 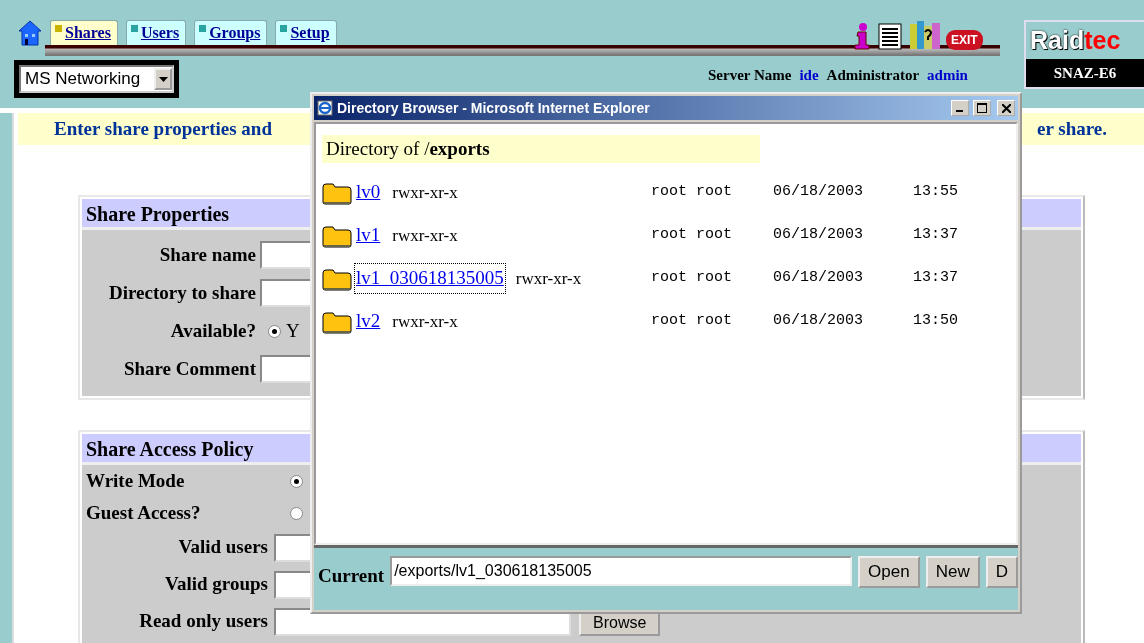 I want to click on window-title: Directory Browser - Microsoft Internet Explorer, so click(x=494, y=108).